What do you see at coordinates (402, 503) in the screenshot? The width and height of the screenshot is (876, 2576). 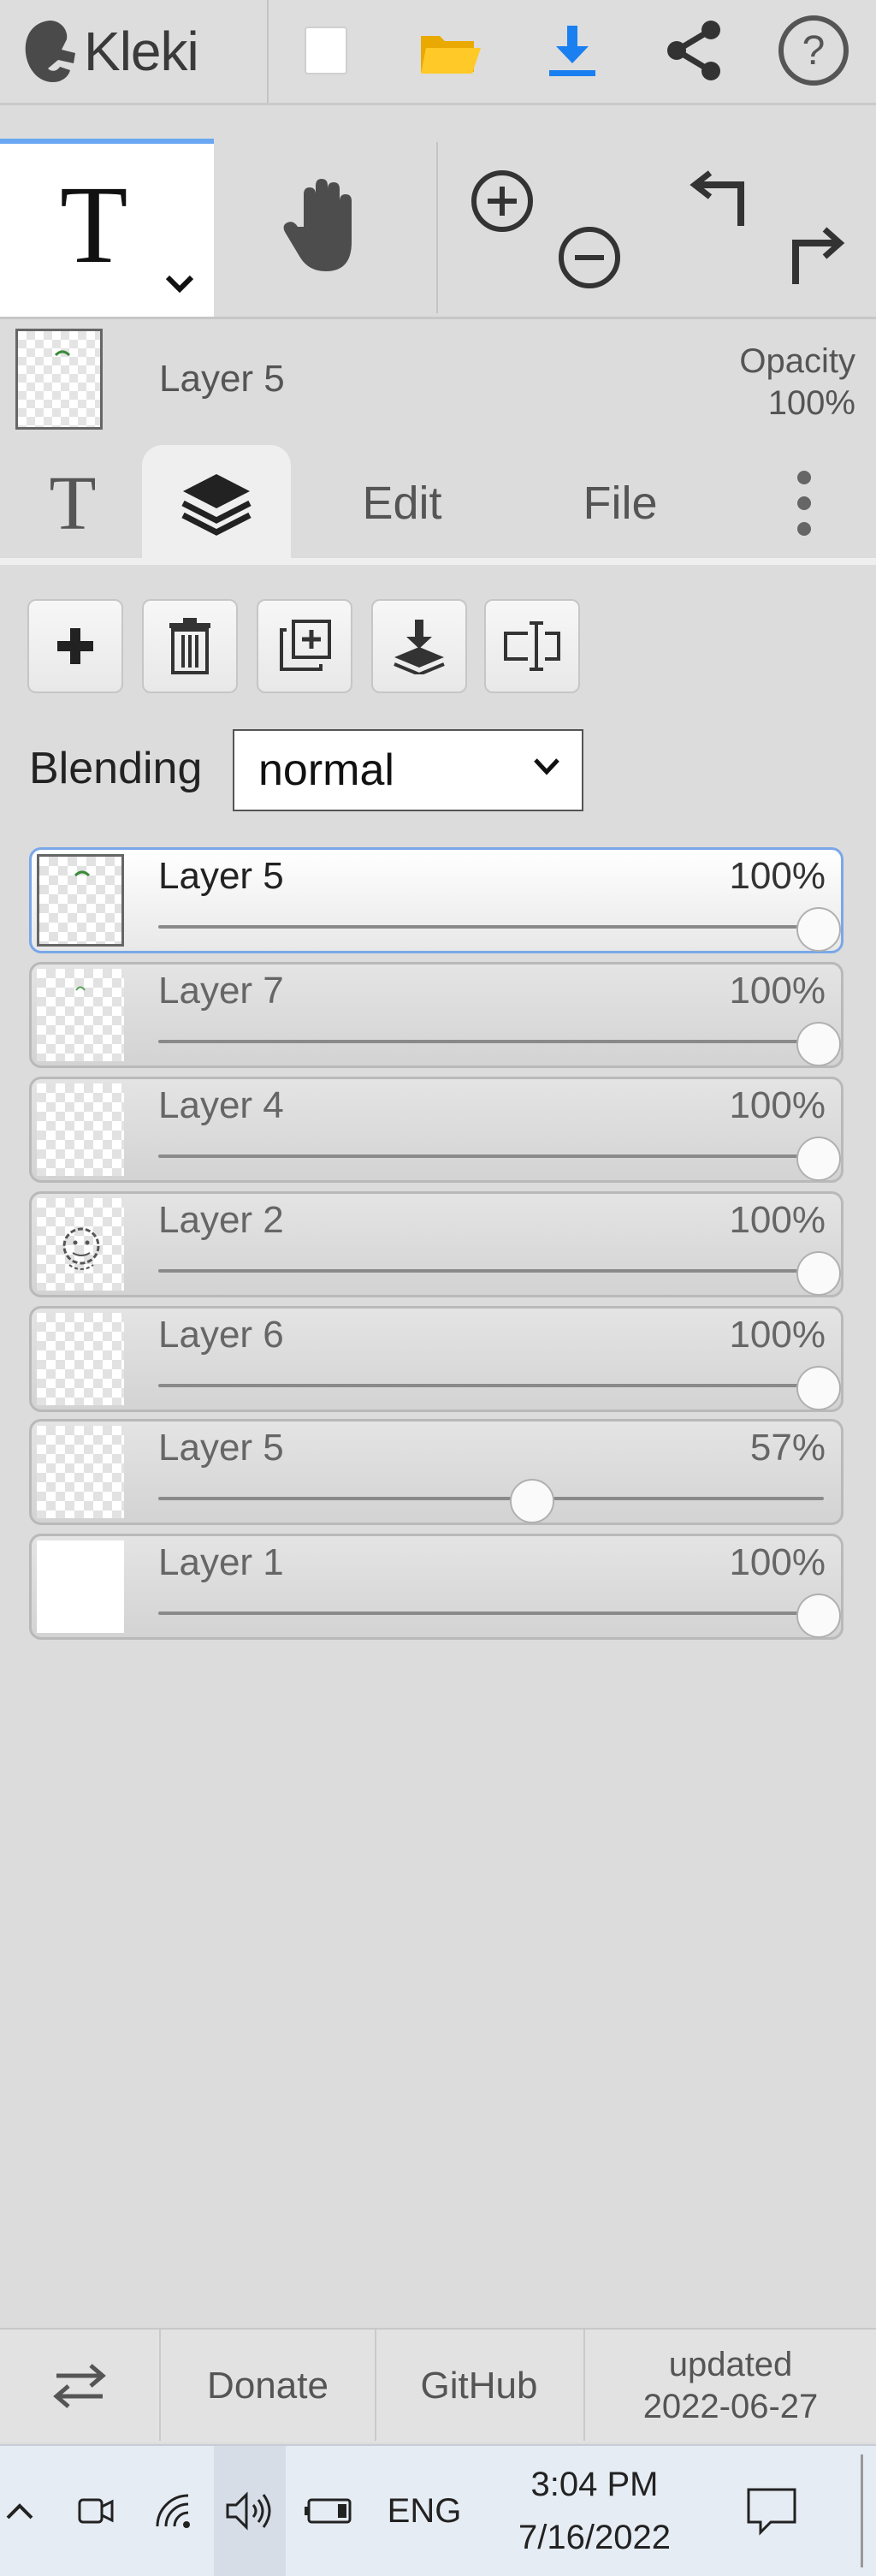 I see `tab-edit: Edit` at bounding box center [402, 503].